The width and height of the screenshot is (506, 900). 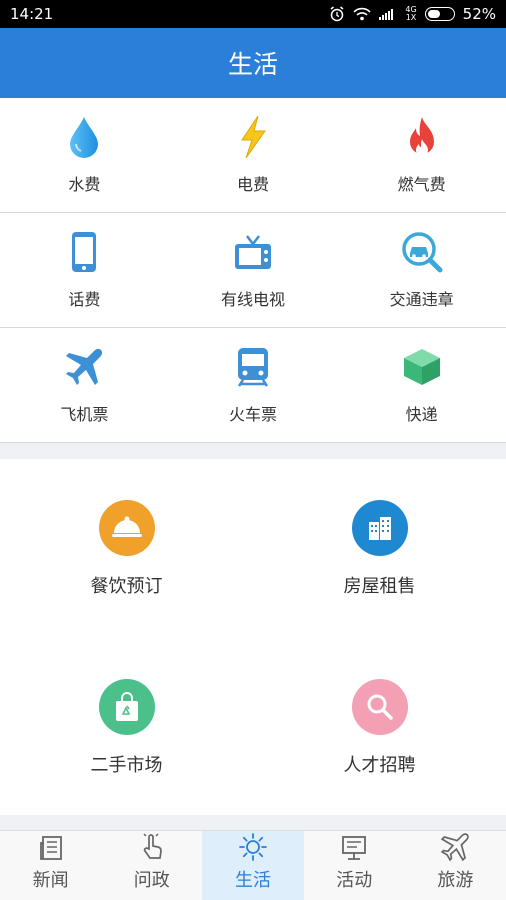 What do you see at coordinates (253, 14) in the screenshot?
I see `status-bar: 14:21 4G 1X 52%` at bounding box center [253, 14].